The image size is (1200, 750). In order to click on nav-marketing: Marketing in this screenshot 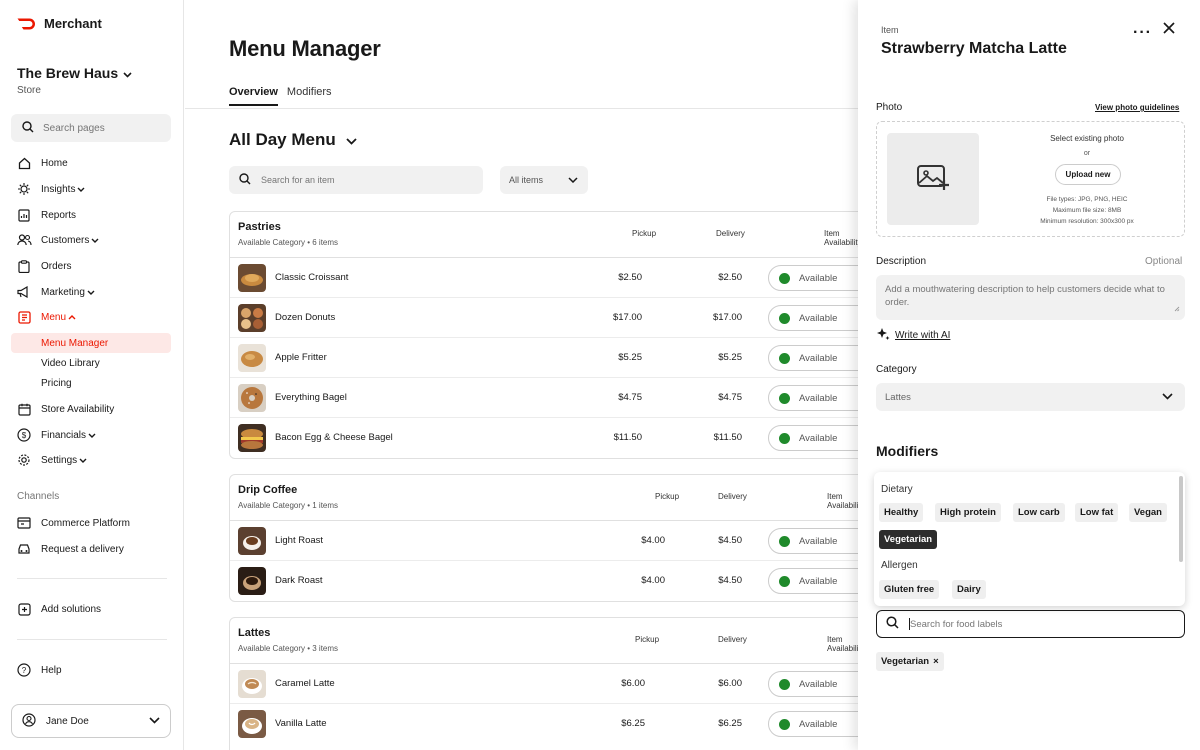, I will do `click(91, 292)`.